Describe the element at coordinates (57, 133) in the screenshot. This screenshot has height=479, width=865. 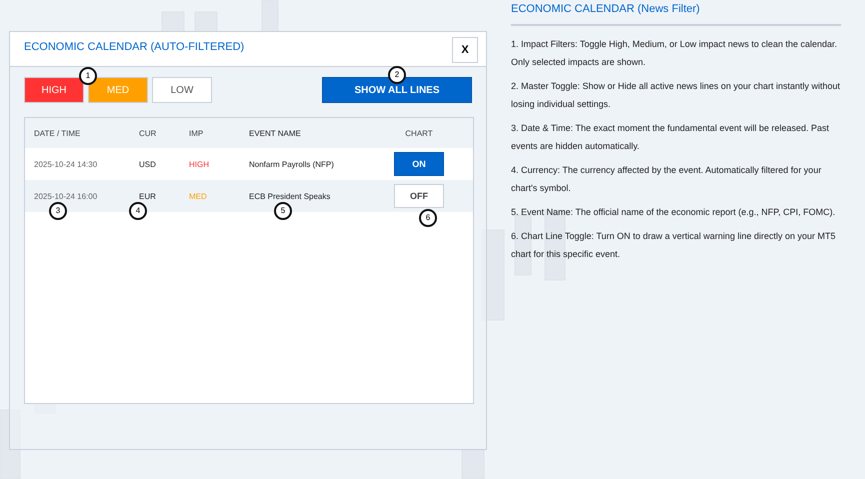
I see `column-header: DATE / TIME` at that location.